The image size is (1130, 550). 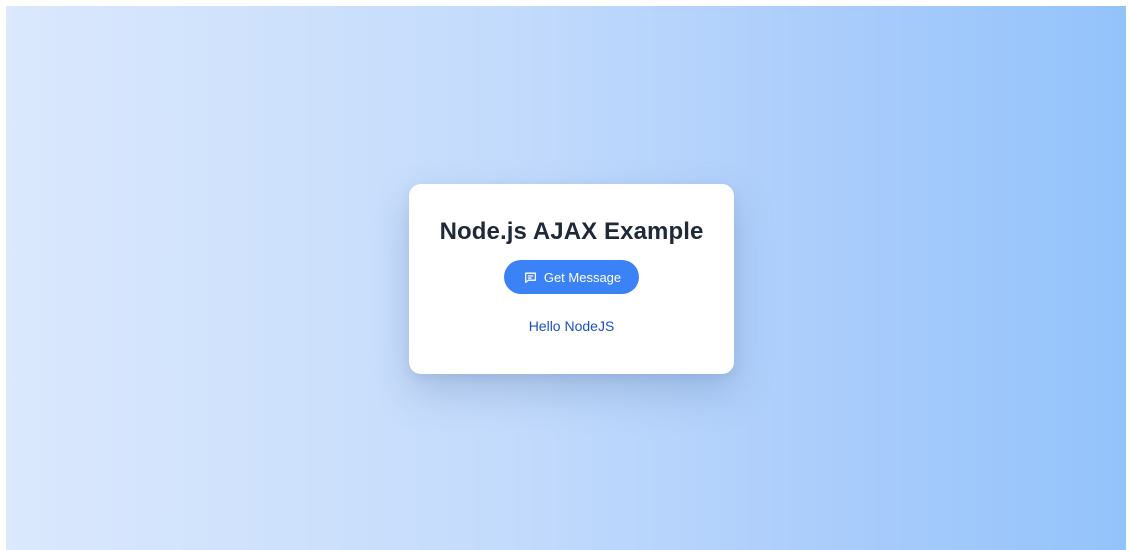 I want to click on message-text: Hello NodeJS, so click(x=571, y=326).